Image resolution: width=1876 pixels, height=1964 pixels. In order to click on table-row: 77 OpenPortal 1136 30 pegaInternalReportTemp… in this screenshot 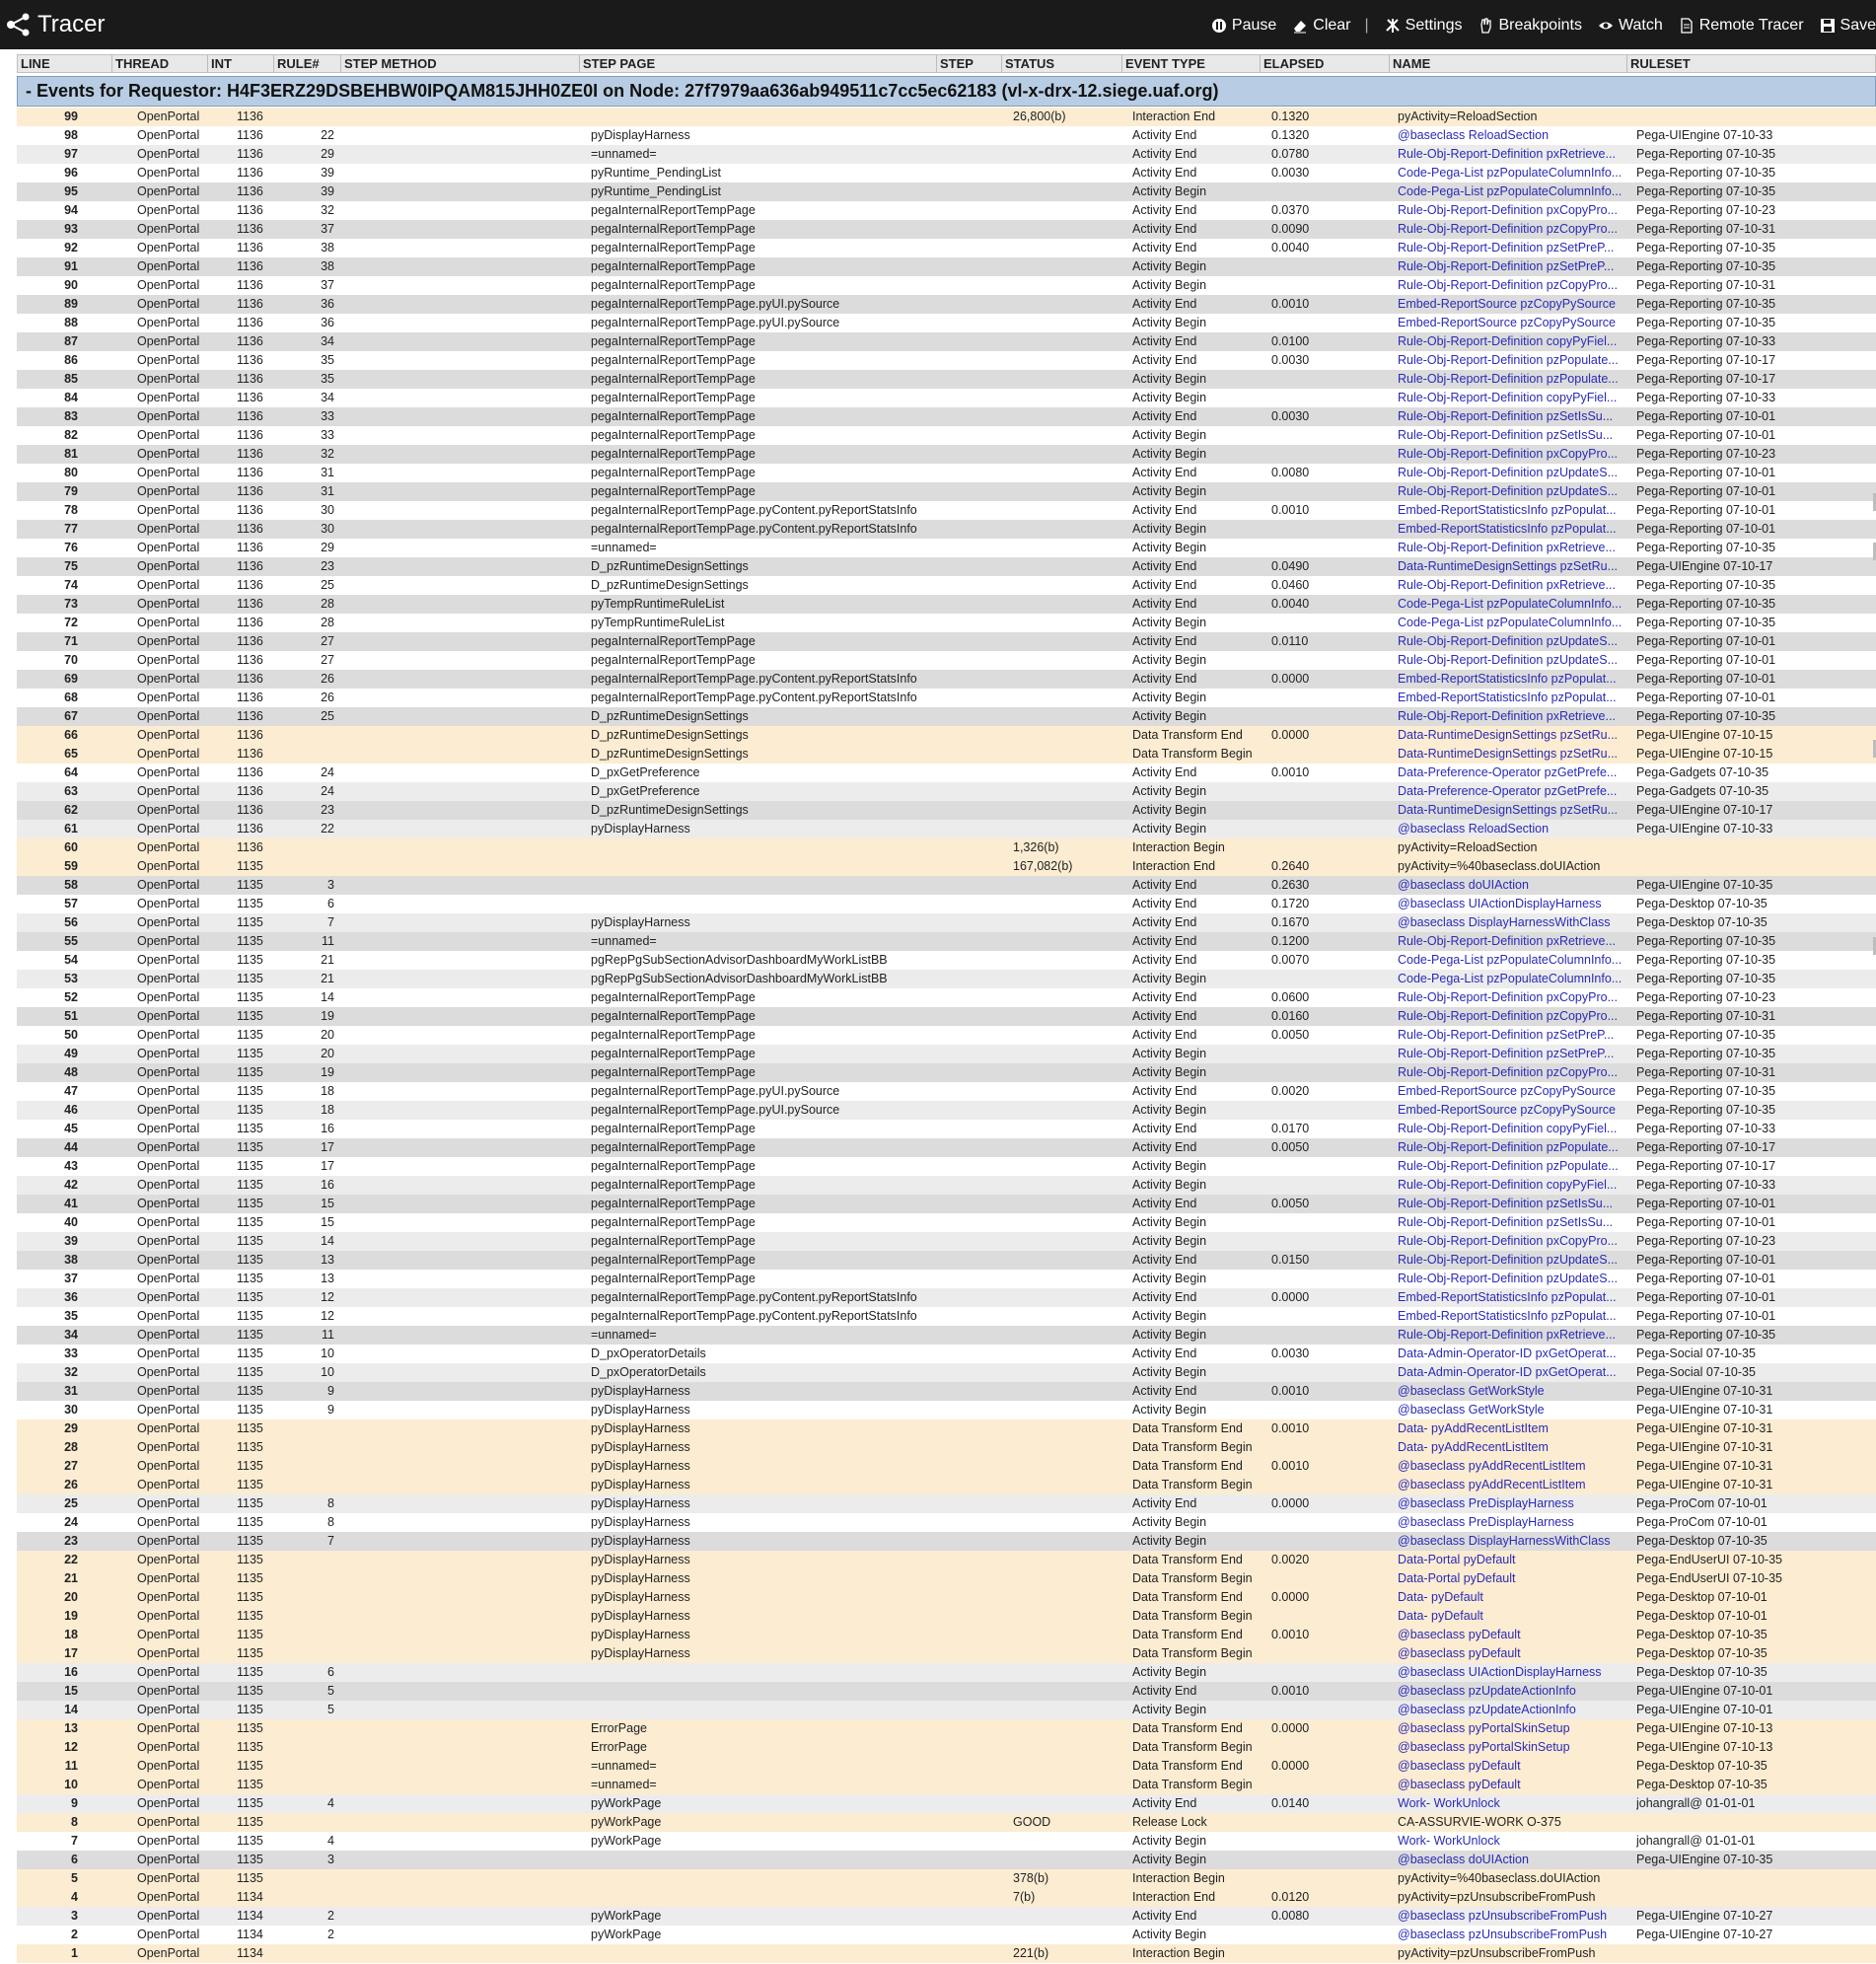, I will do `click(946, 529)`.